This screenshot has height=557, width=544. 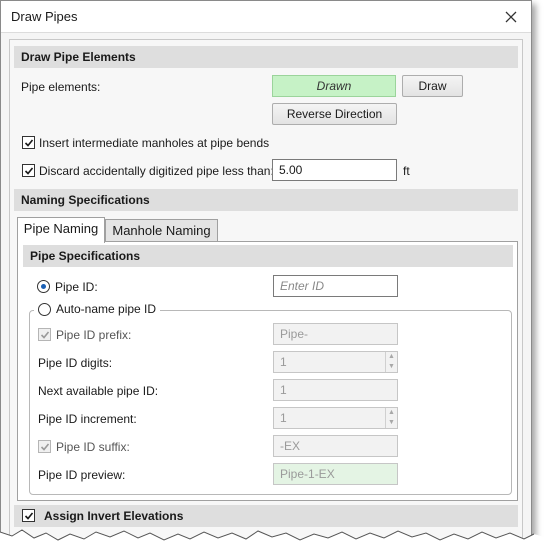 What do you see at coordinates (335, 390) in the screenshot?
I see `next-pipe-id-field: 1` at bounding box center [335, 390].